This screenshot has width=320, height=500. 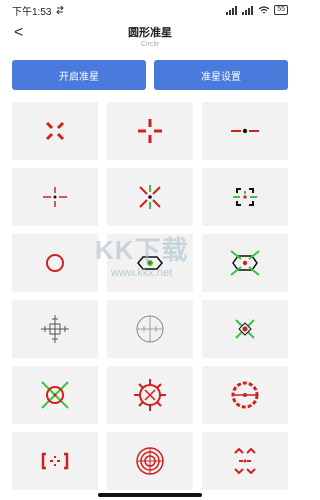 I want to click on crosshair-red-circle-icon, so click(x=55, y=263).